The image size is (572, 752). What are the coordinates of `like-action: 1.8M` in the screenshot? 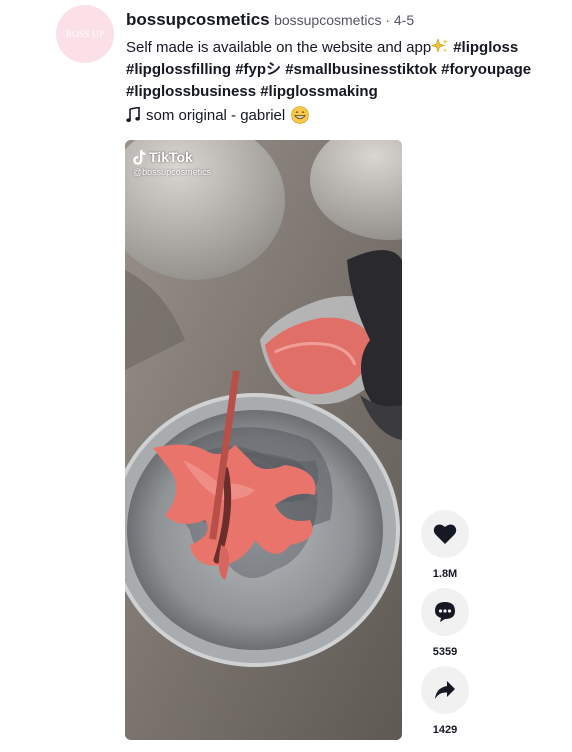 It's located at (445, 549).